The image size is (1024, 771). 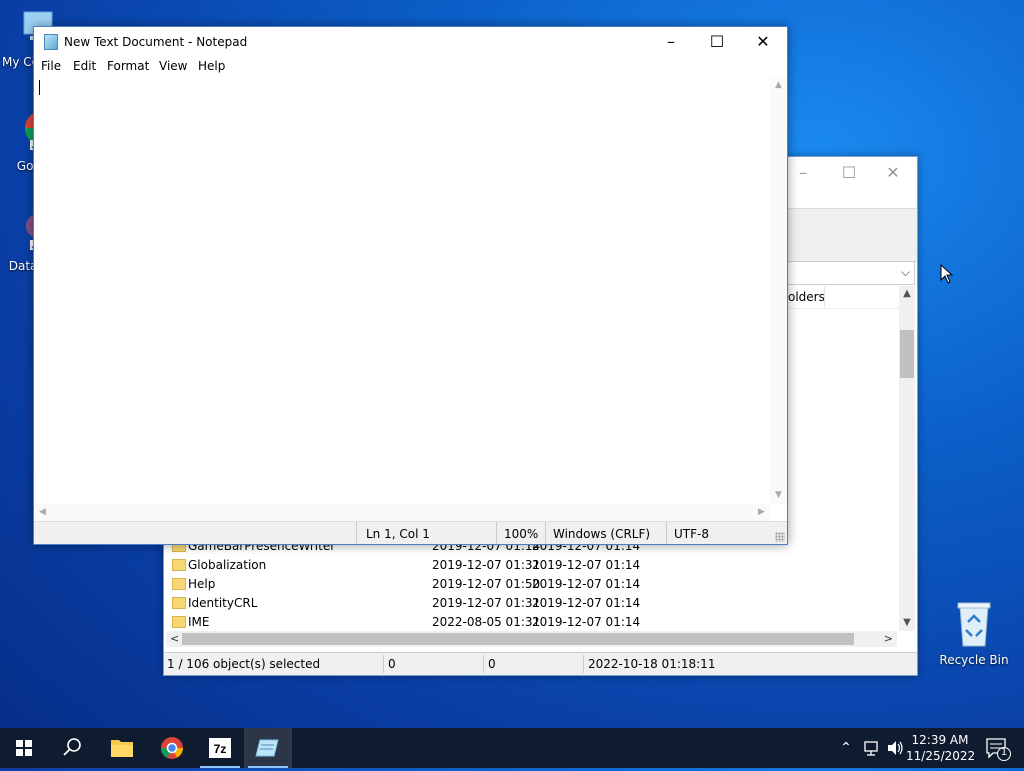 I want to click on resize-grip, so click(x=780, y=537).